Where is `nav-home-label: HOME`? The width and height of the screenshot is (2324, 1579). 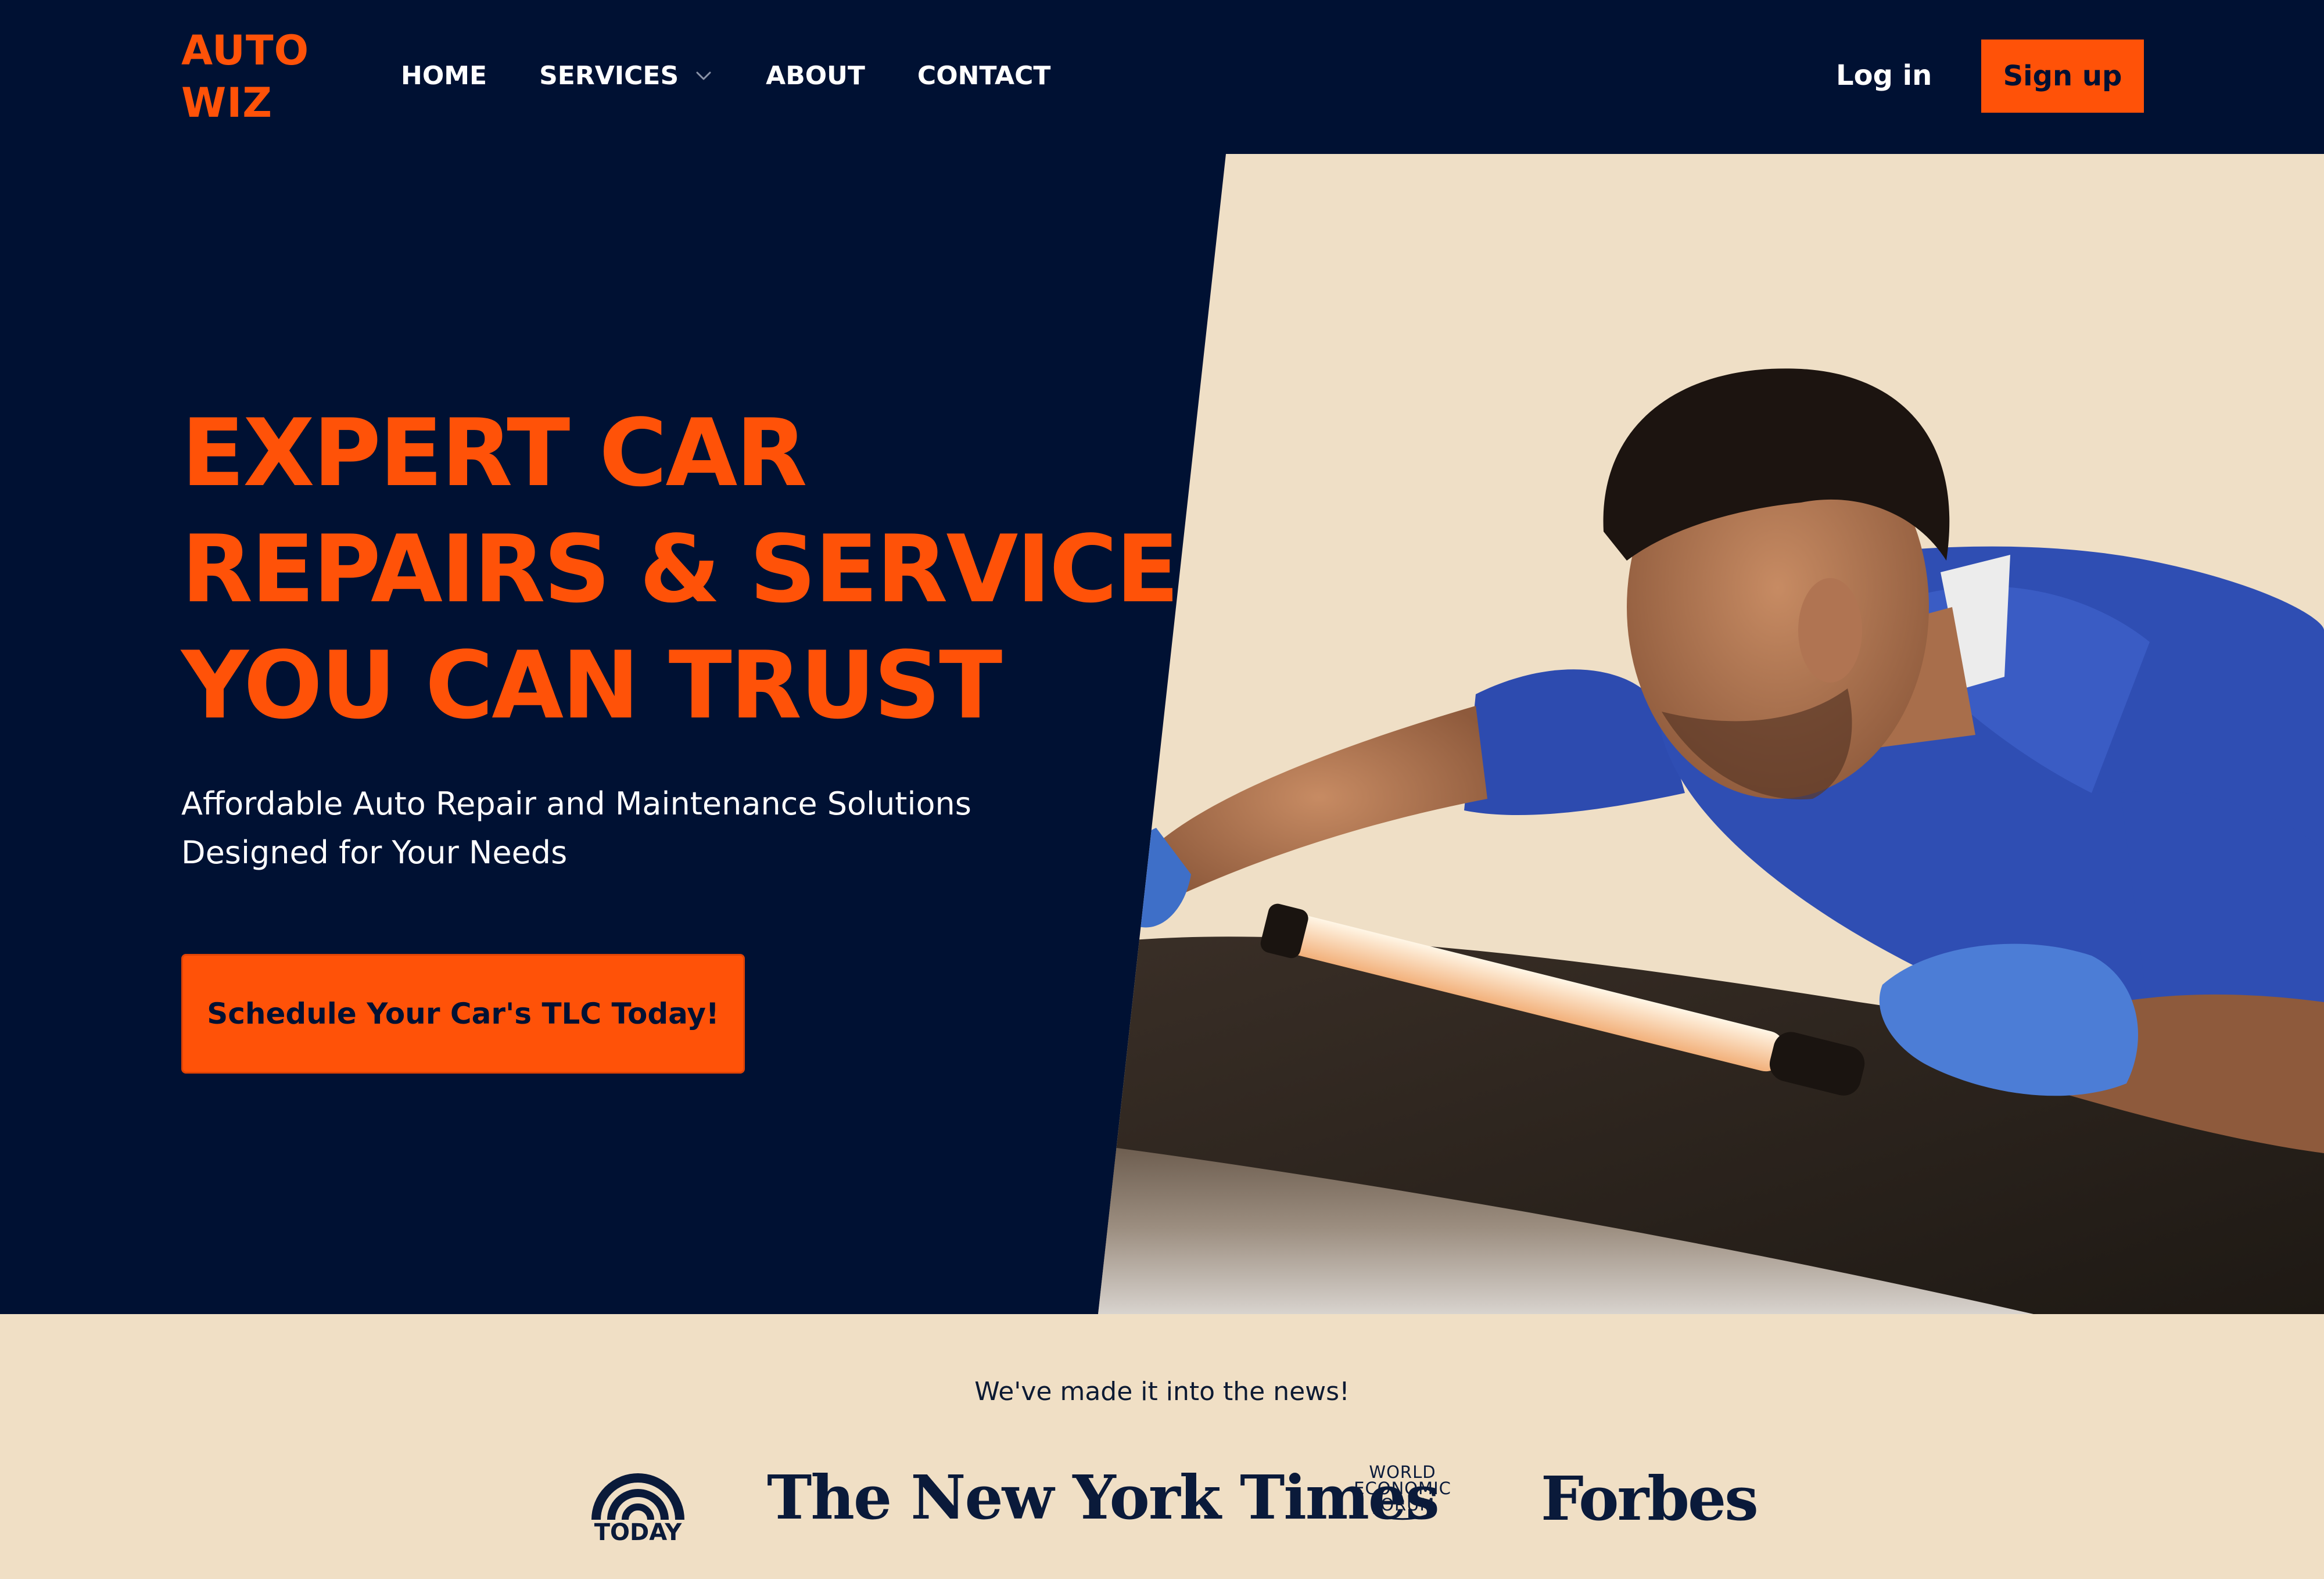
nav-home-label: HOME is located at coordinates (444, 75).